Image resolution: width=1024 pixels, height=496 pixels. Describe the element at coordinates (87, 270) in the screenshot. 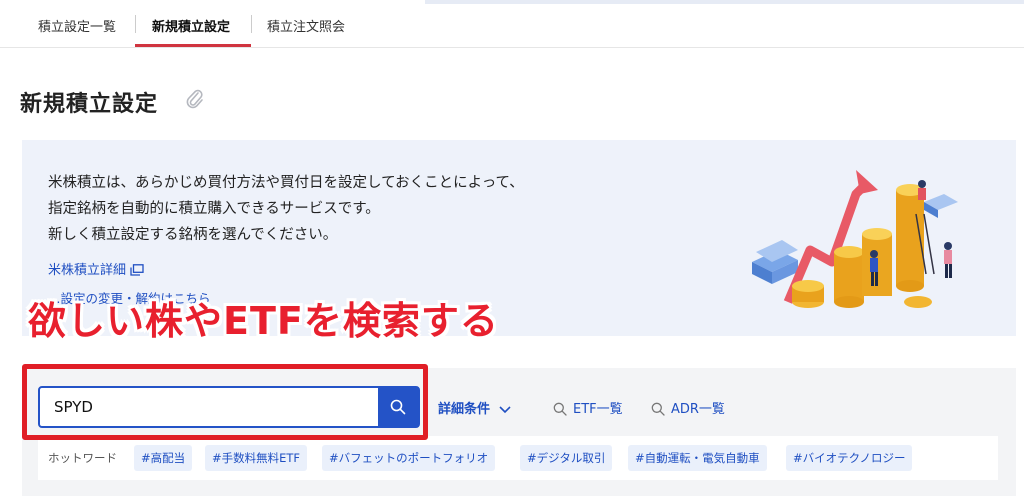

I see `detail-link-label: 米株積立詳細` at that location.